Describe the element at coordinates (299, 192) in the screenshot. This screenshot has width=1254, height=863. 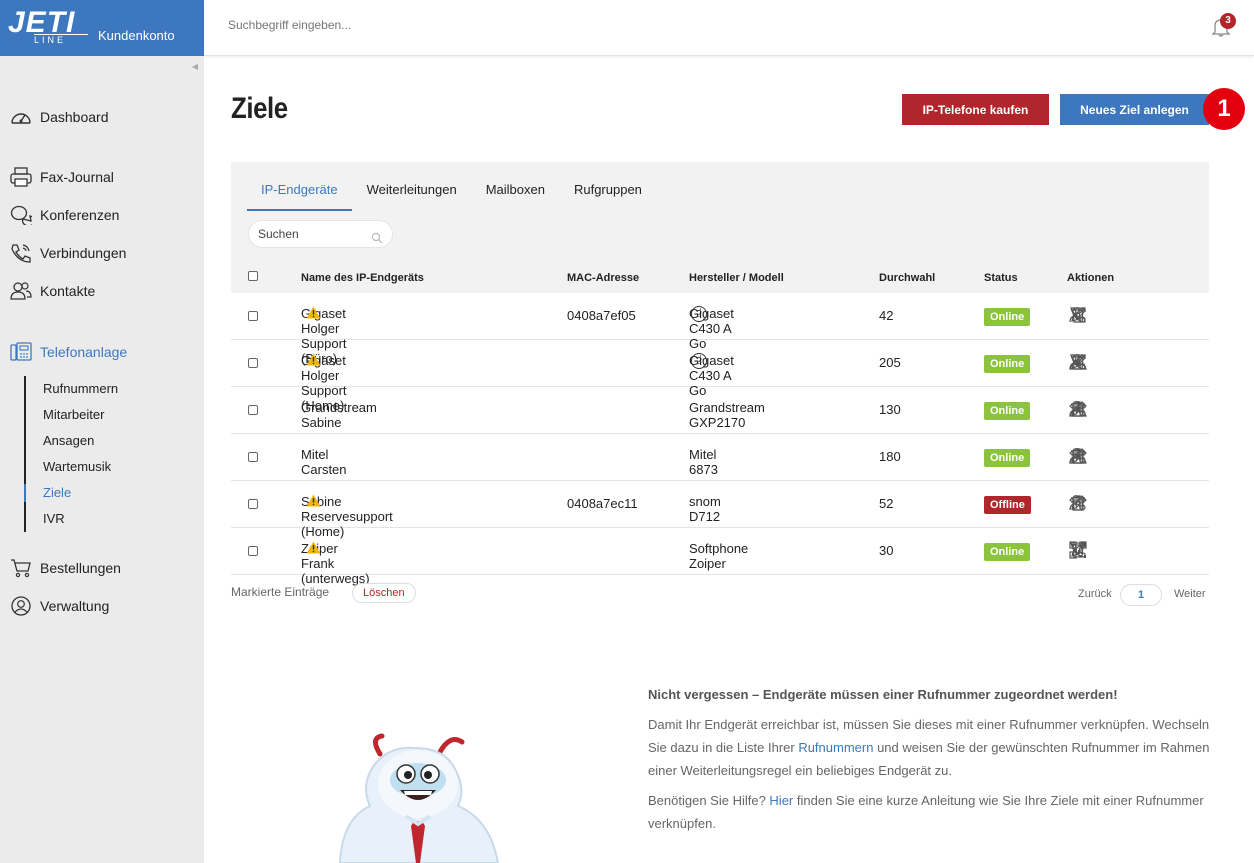
I see `tab-ip-endgeraete: IP-Endgeräte` at that location.